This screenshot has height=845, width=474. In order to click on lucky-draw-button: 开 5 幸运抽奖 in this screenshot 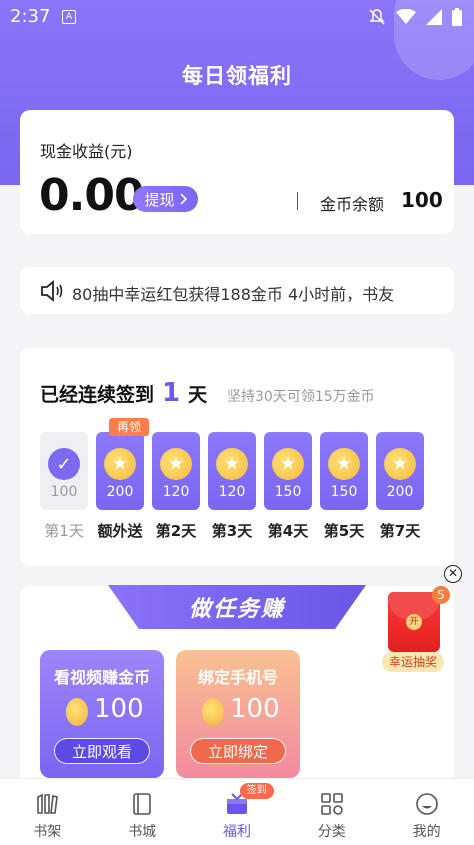, I will do `click(416, 629)`.